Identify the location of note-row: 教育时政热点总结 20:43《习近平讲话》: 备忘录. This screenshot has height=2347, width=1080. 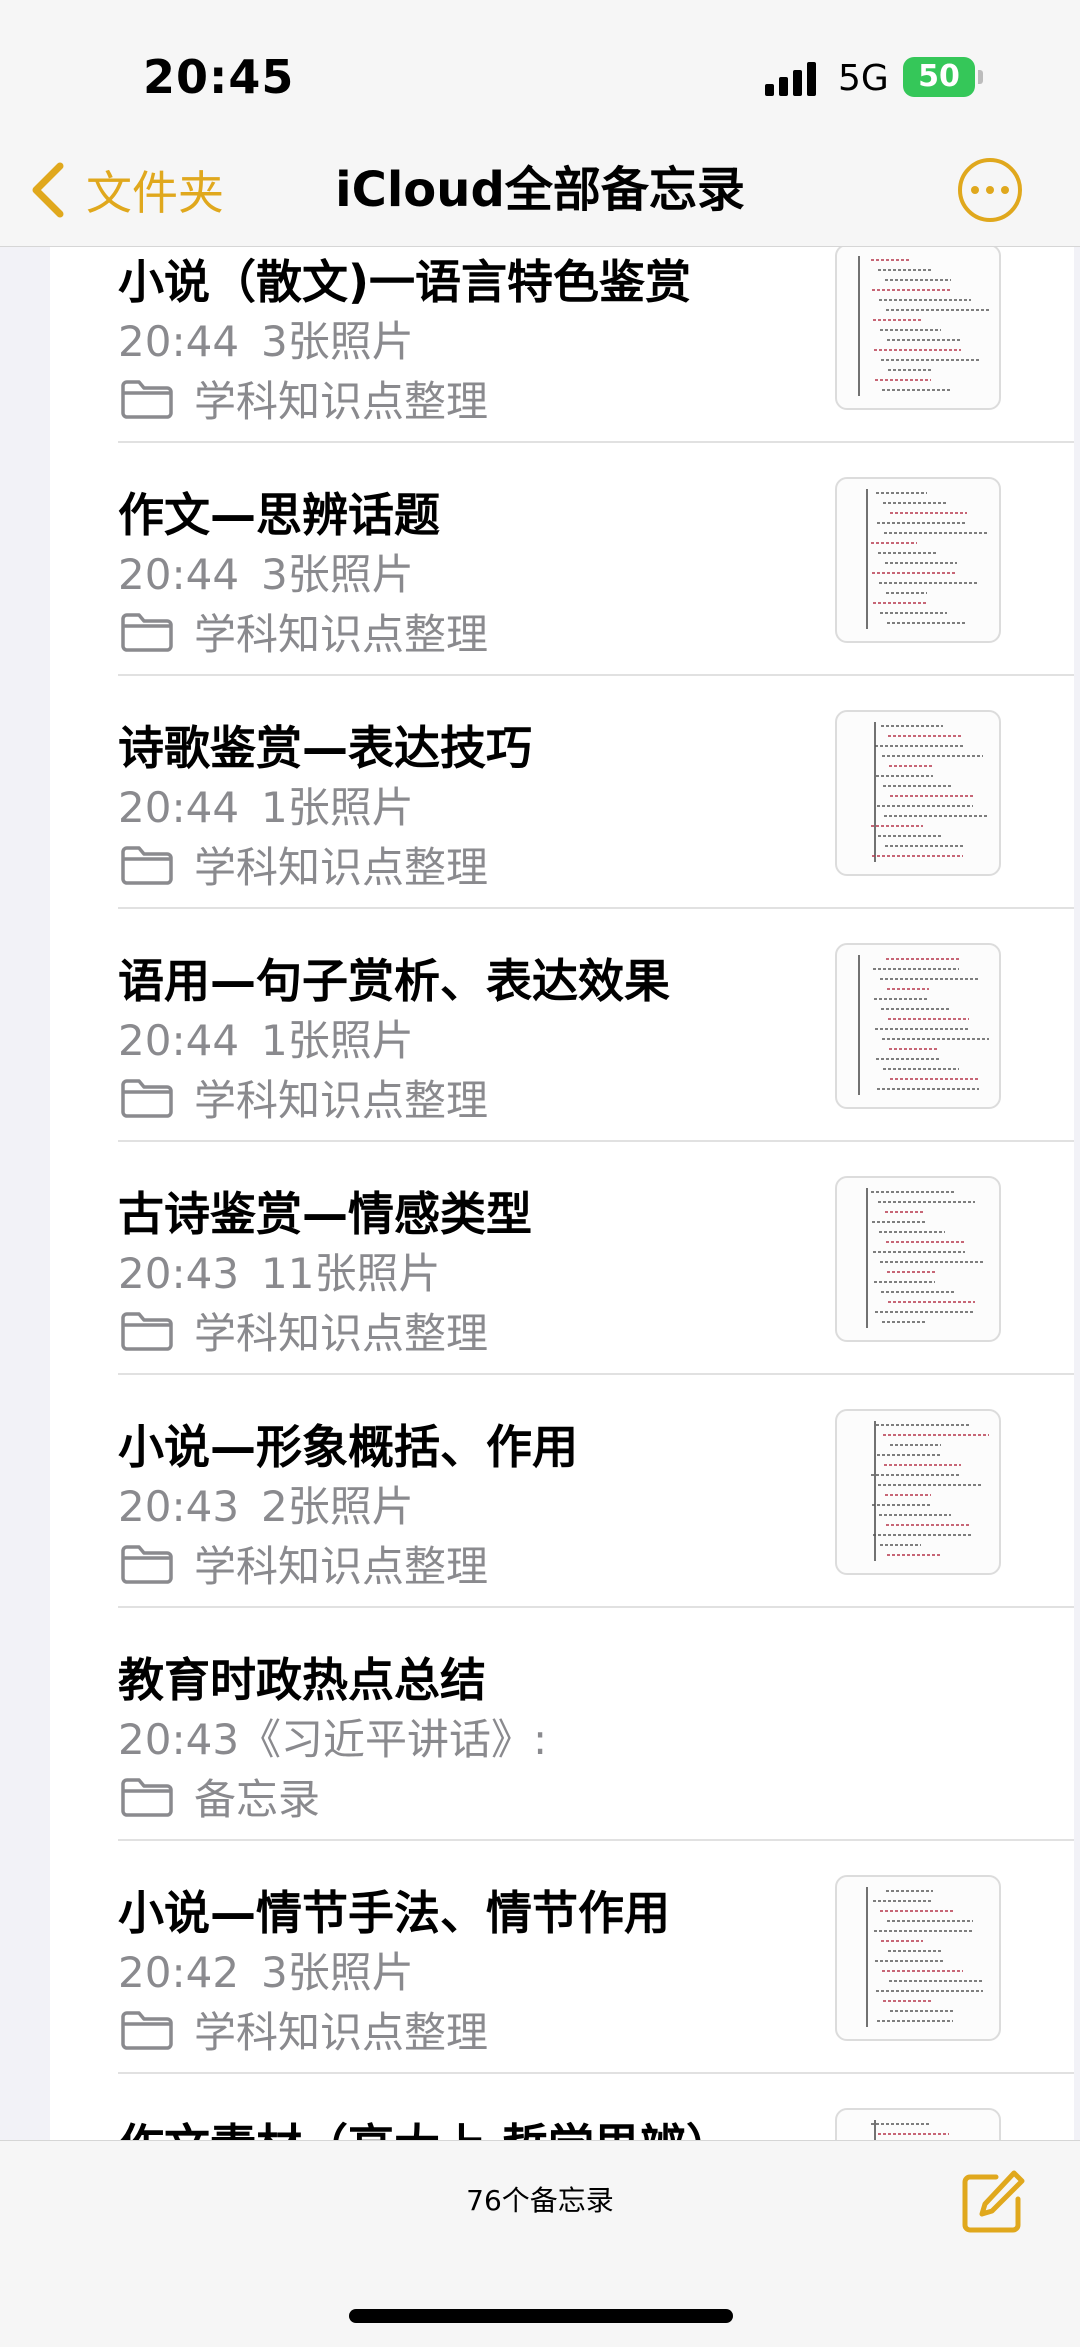
(562, 1724).